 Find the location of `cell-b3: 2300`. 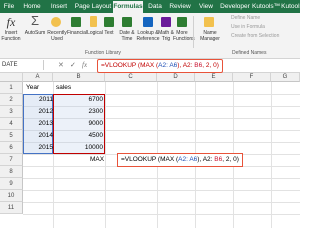

cell-b3: 2300 is located at coordinates (77, 111).